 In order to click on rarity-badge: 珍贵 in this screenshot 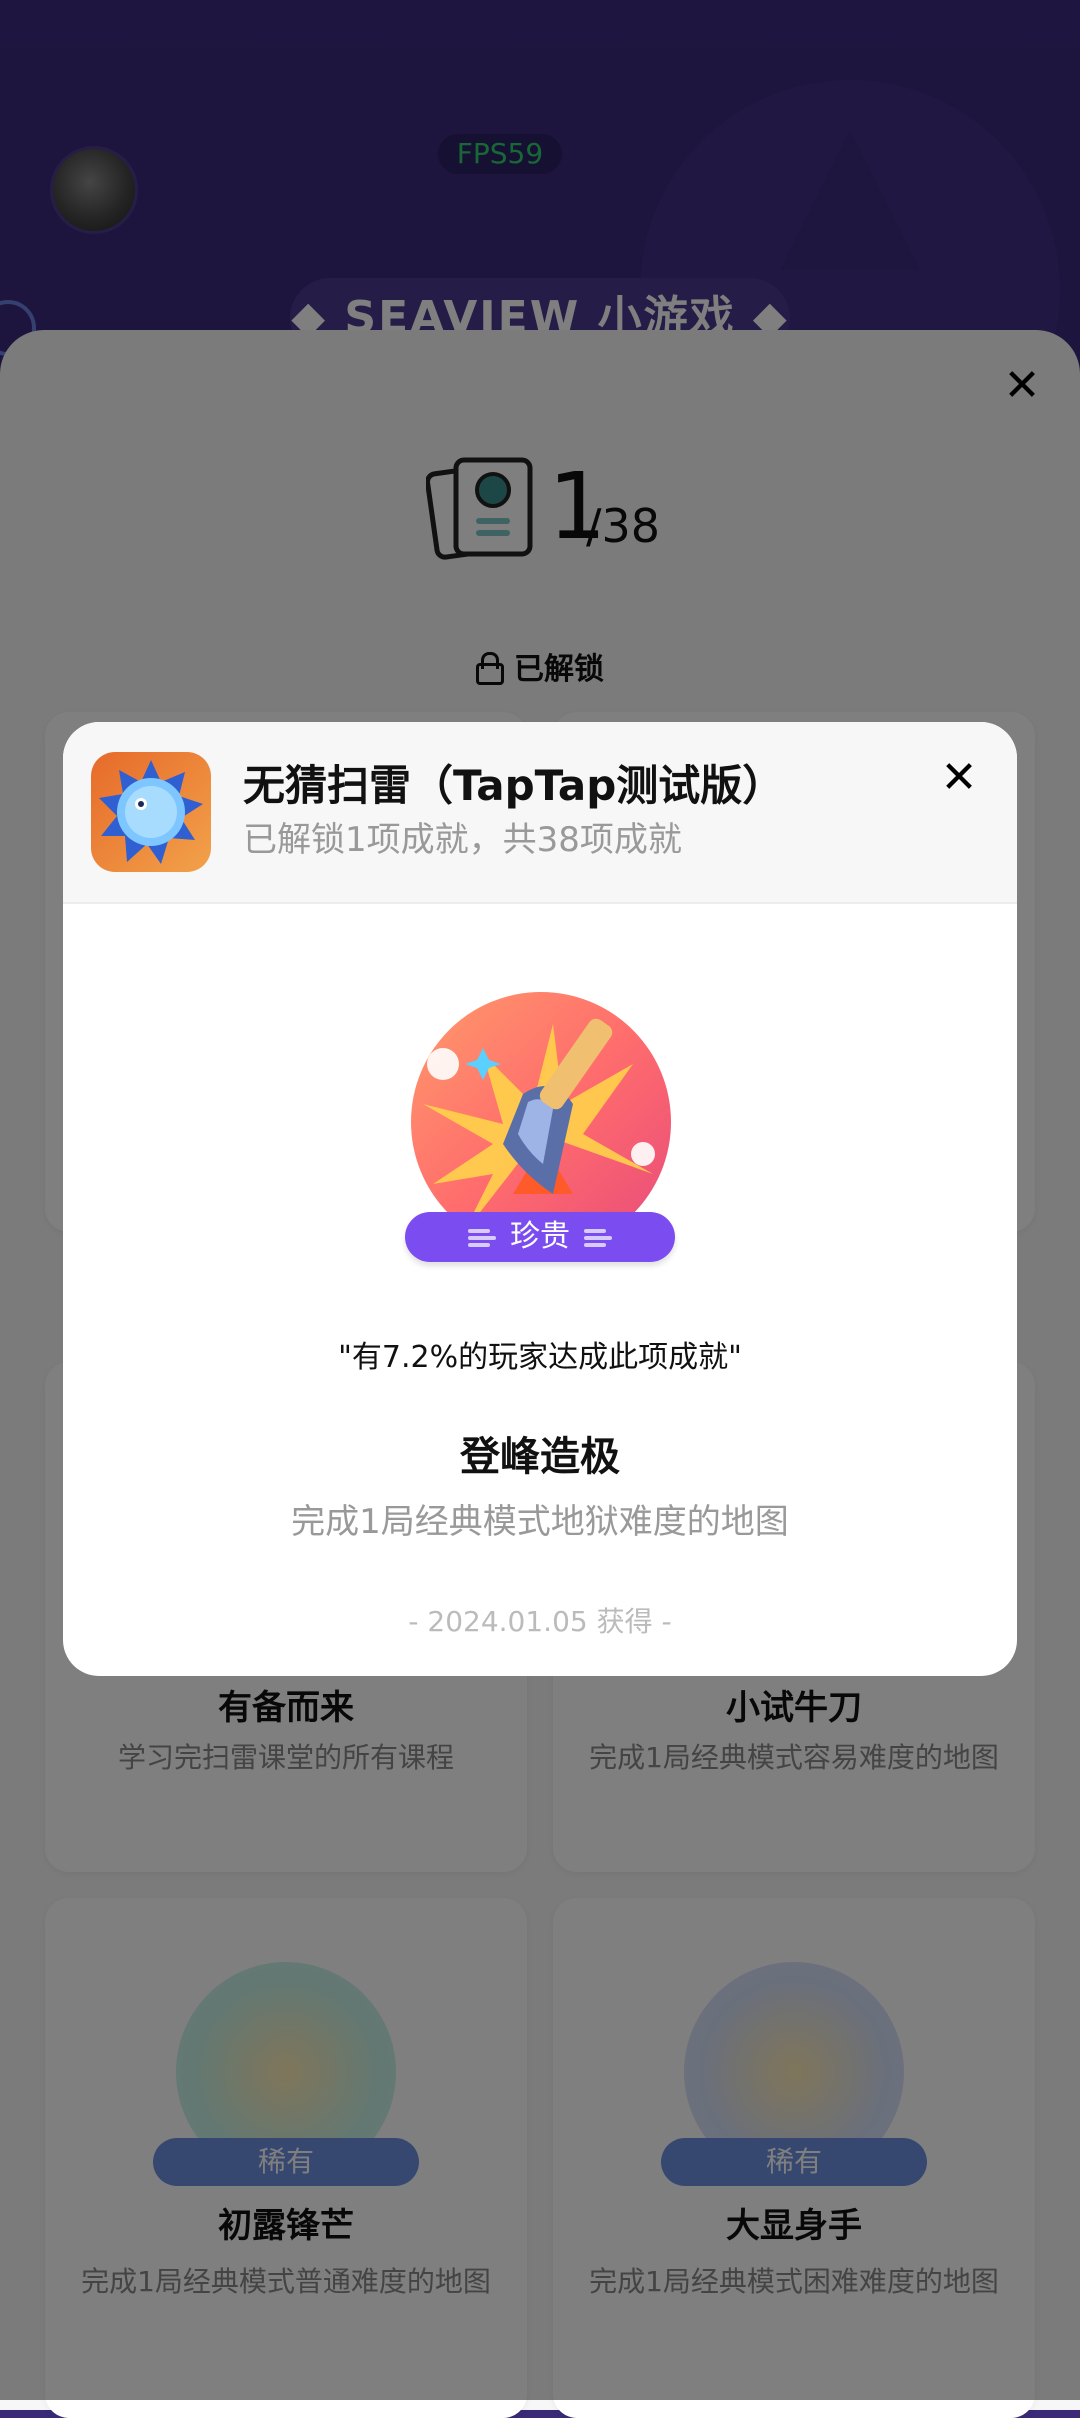, I will do `click(540, 1237)`.